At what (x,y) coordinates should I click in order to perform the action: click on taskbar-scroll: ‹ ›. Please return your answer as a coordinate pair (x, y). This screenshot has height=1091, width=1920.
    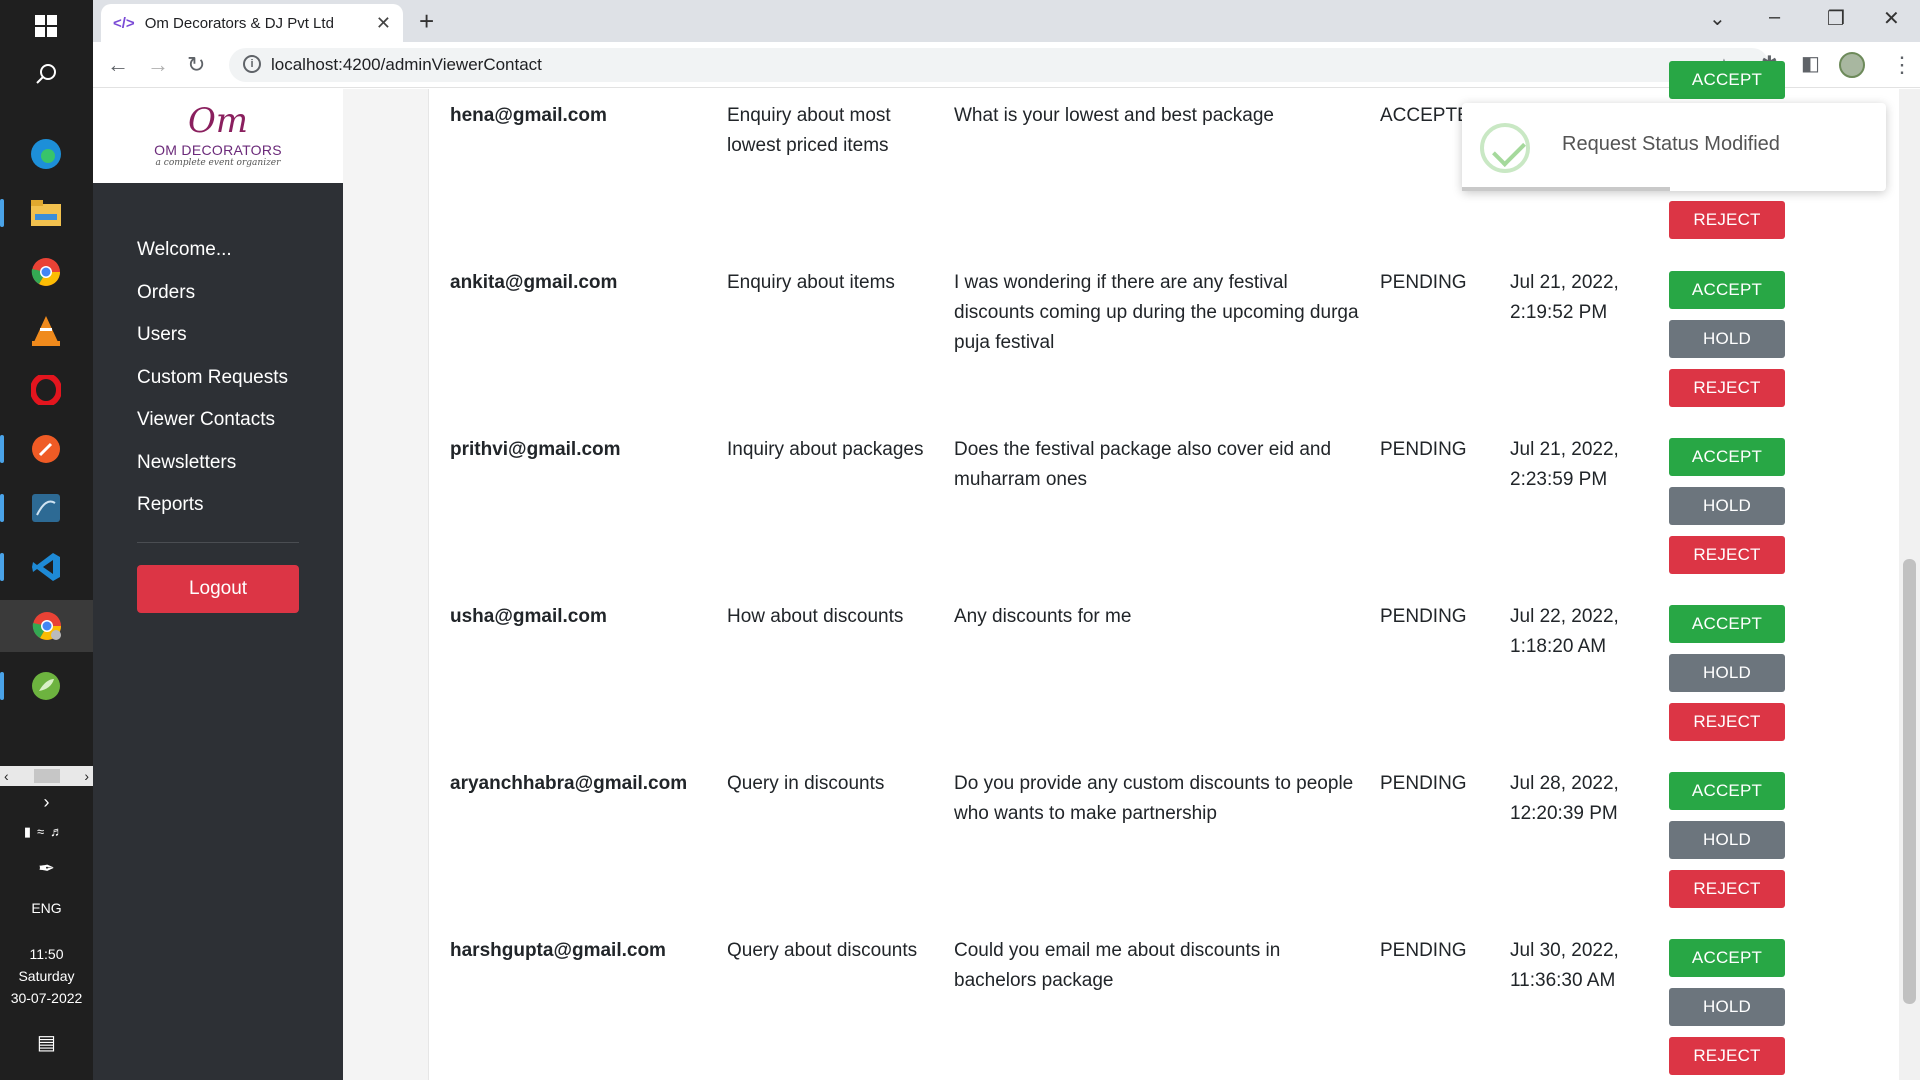
    Looking at the image, I should click on (46, 776).